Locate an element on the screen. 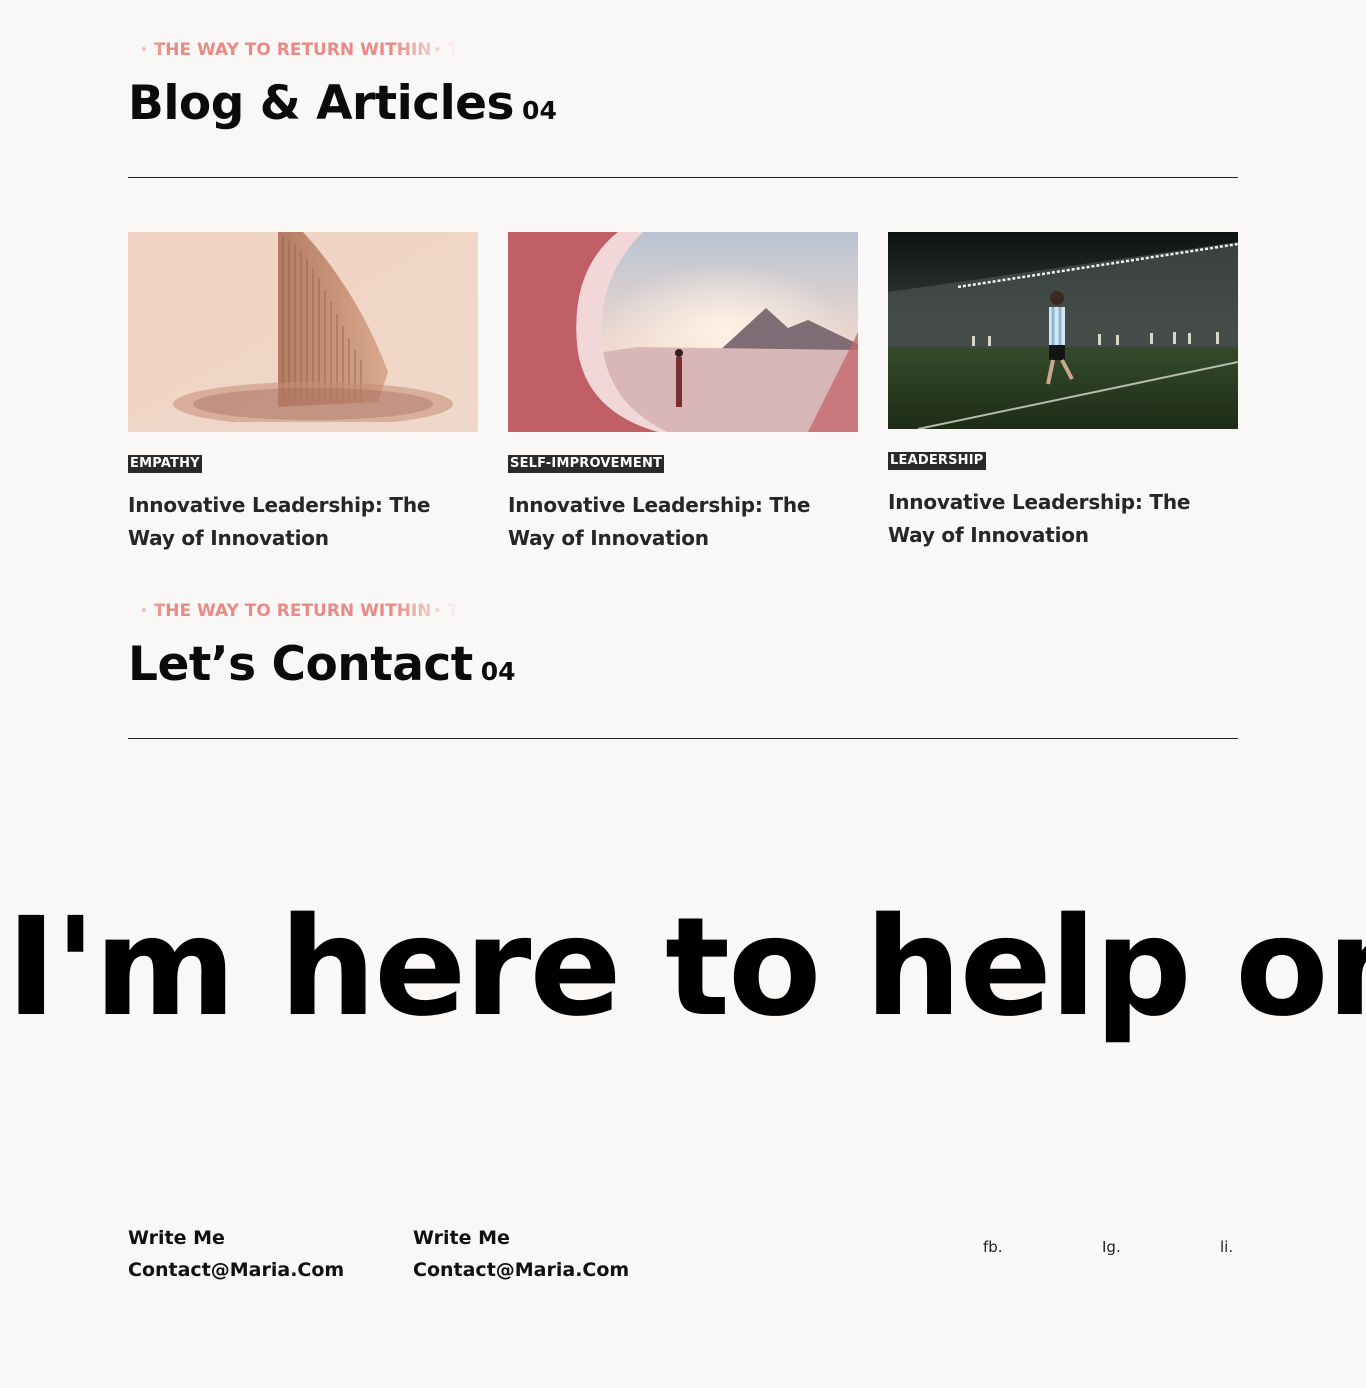 The width and height of the screenshot is (1366, 1388). instagram-link: Ig. is located at coordinates (1111, 1247).